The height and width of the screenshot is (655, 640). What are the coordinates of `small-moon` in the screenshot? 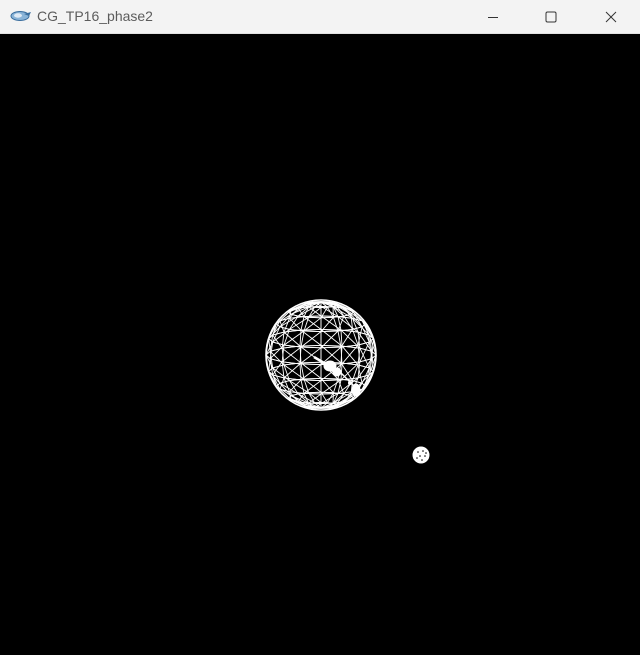 It's located at (421, 455).